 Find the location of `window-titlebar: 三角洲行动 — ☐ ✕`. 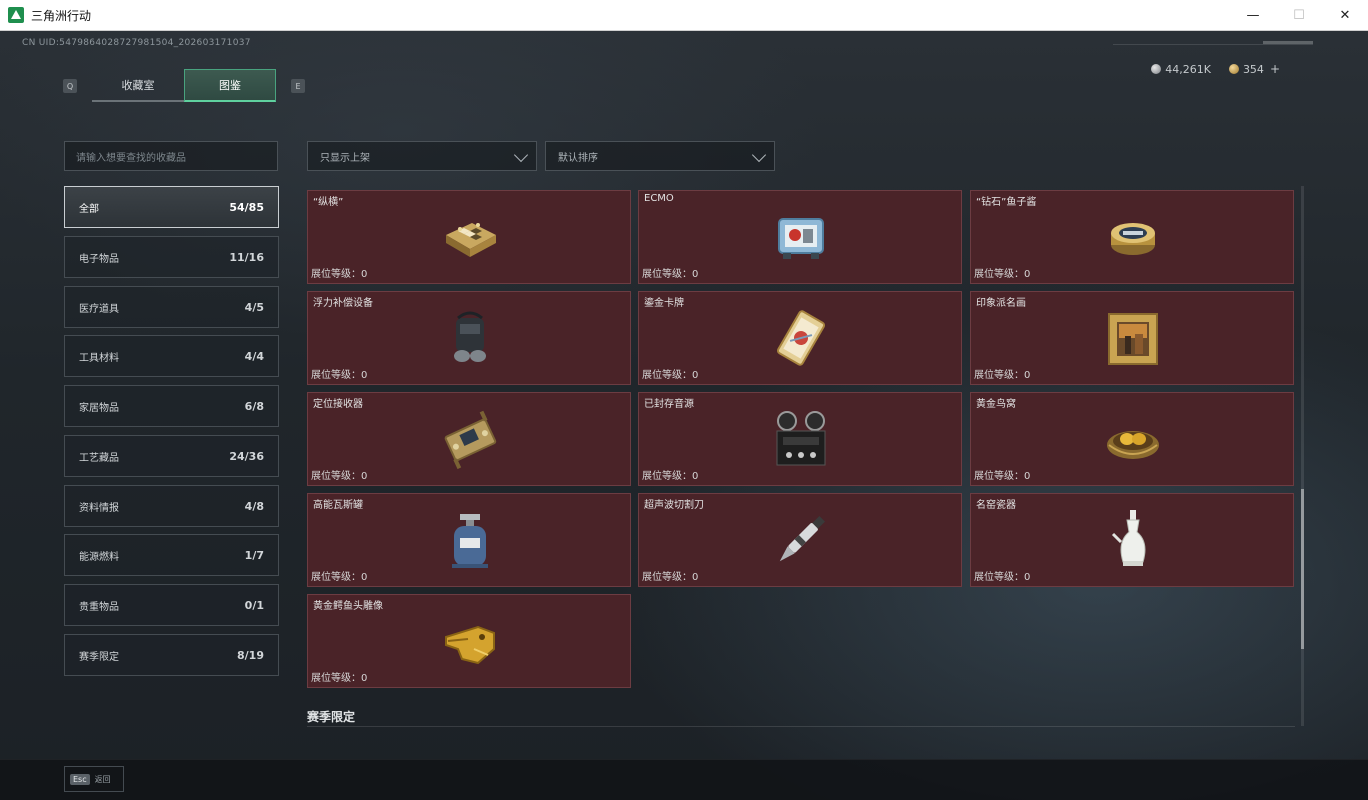

window-titlebar: 三角洲行动 — ☐ ✕ is located at coordinates (684, 15).